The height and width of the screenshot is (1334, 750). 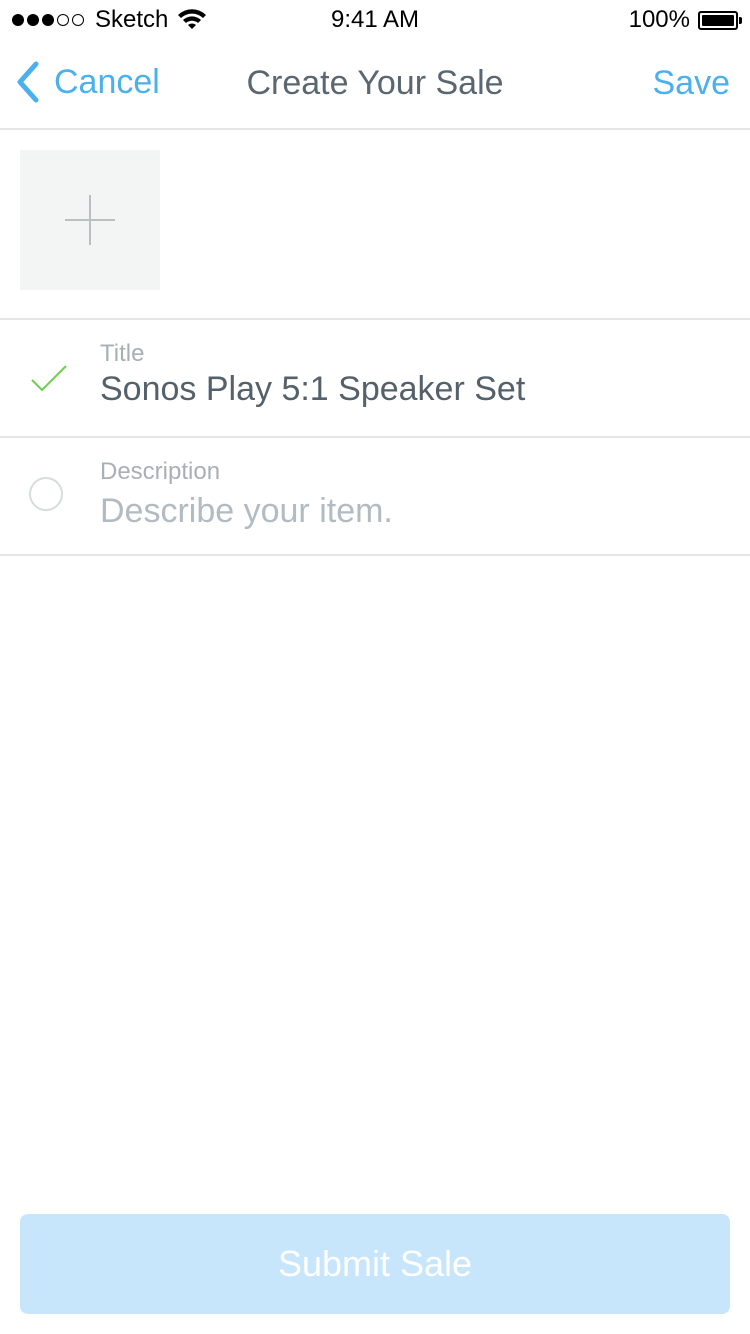 I want to click on battery-percent: 100%, so click(x=659, y=19).